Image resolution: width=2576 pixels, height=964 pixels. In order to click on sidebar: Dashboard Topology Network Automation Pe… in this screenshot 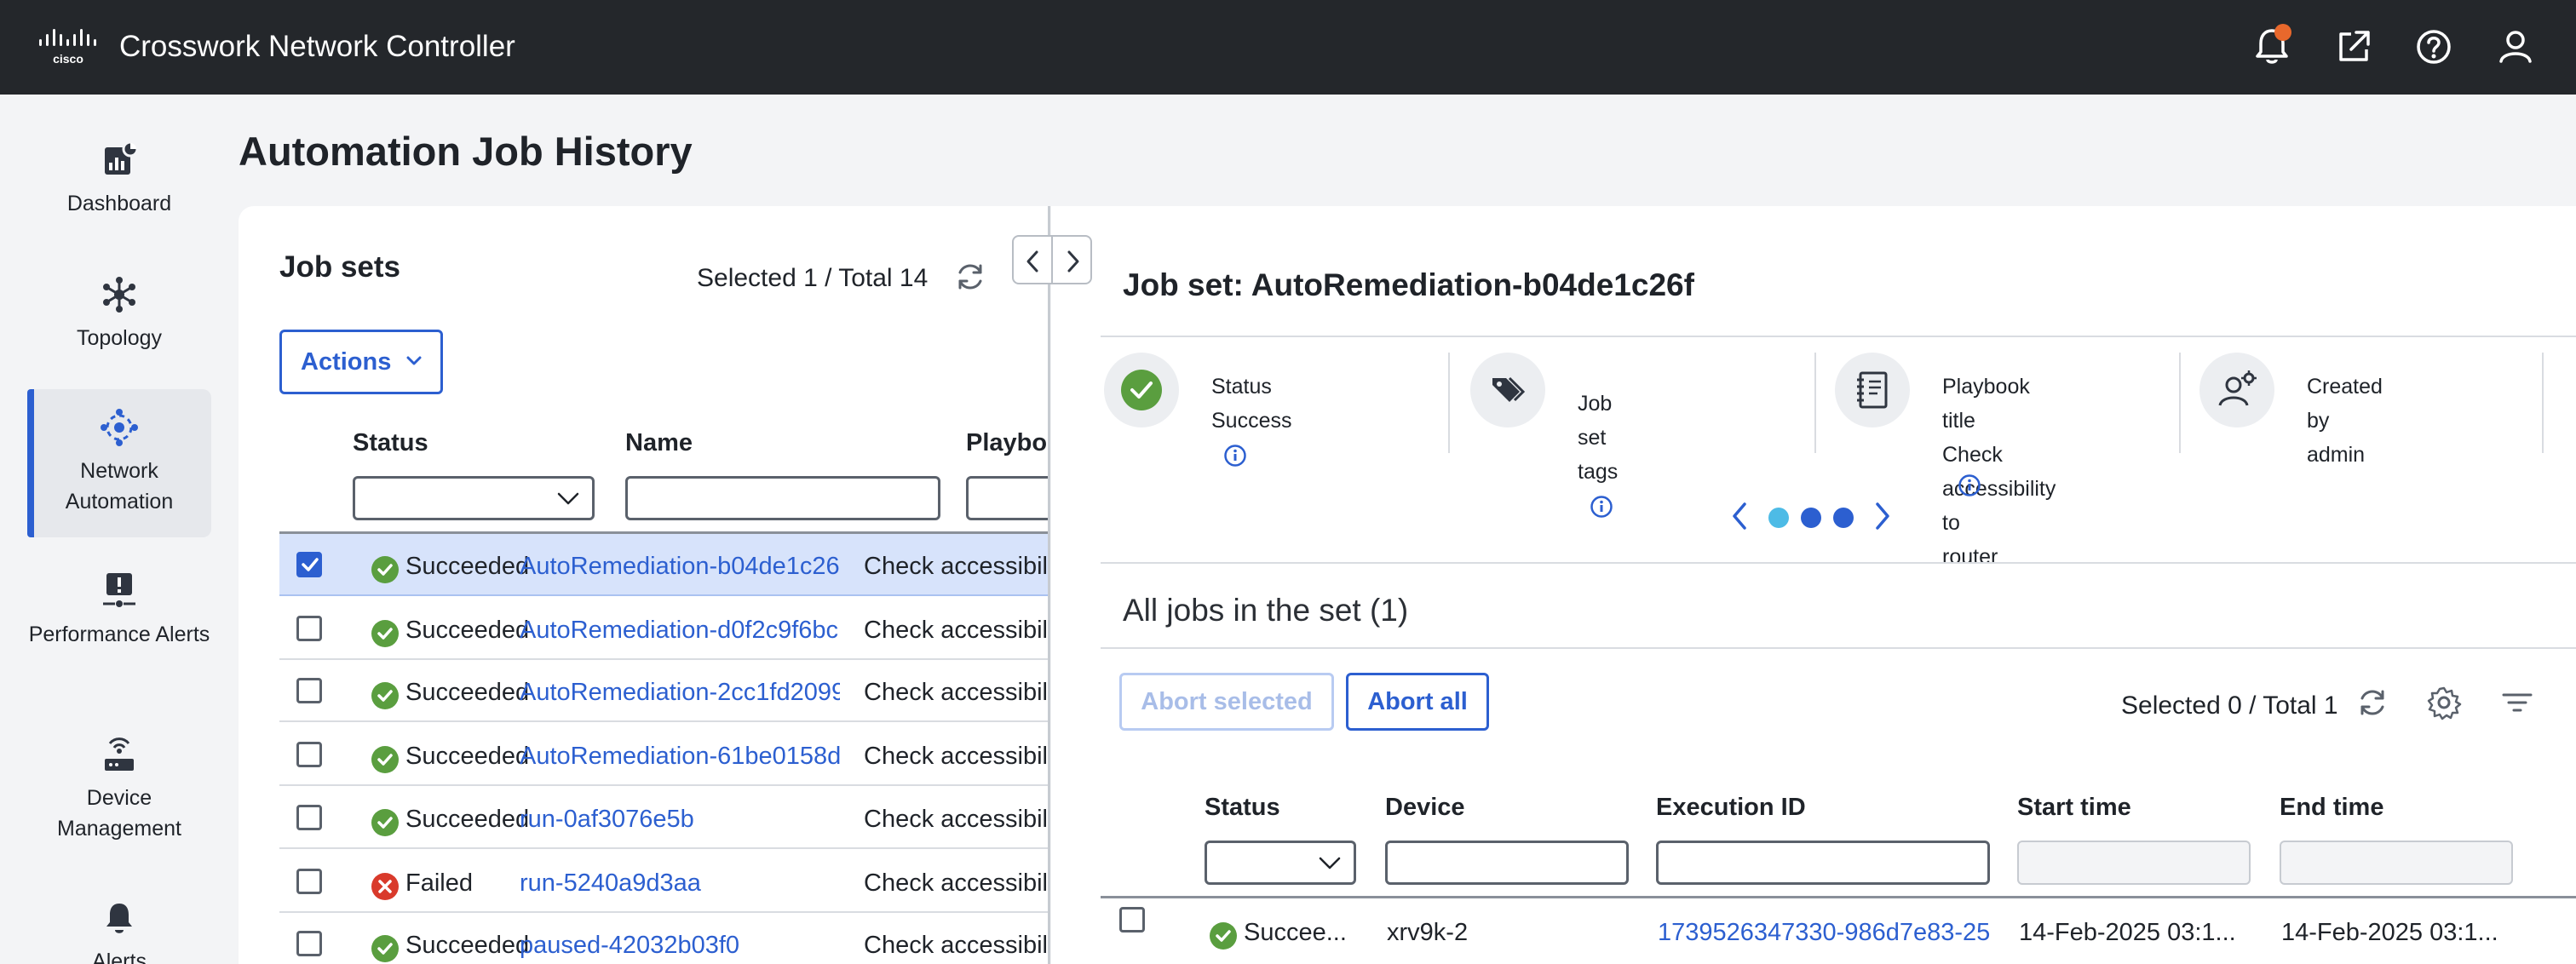, I will do `click(107, 529)`.